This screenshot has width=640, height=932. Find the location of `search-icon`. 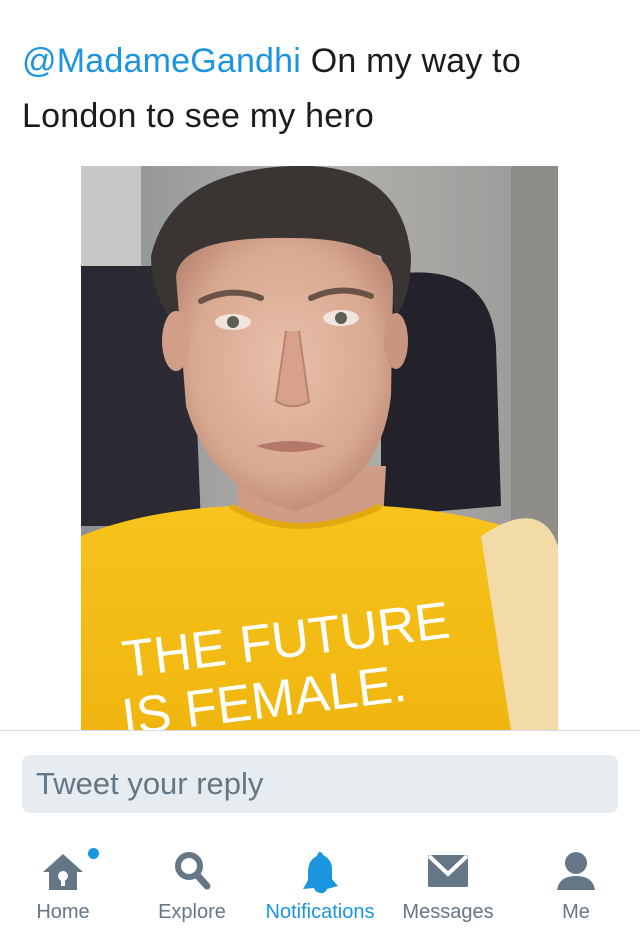

search-icon is located at coordinates (192, 871).